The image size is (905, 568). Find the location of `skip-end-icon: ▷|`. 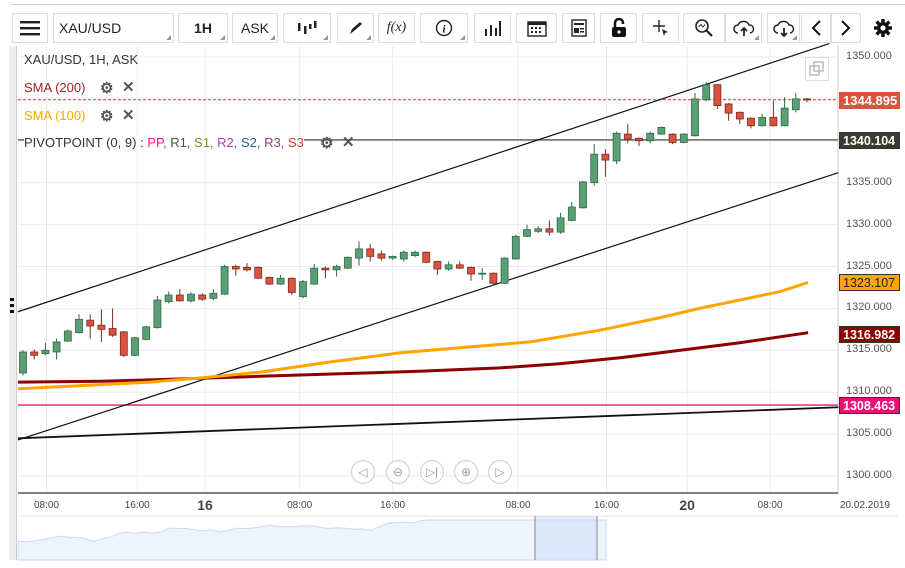

skip-end-icon: ▷| is located at coordinates (432, 472).